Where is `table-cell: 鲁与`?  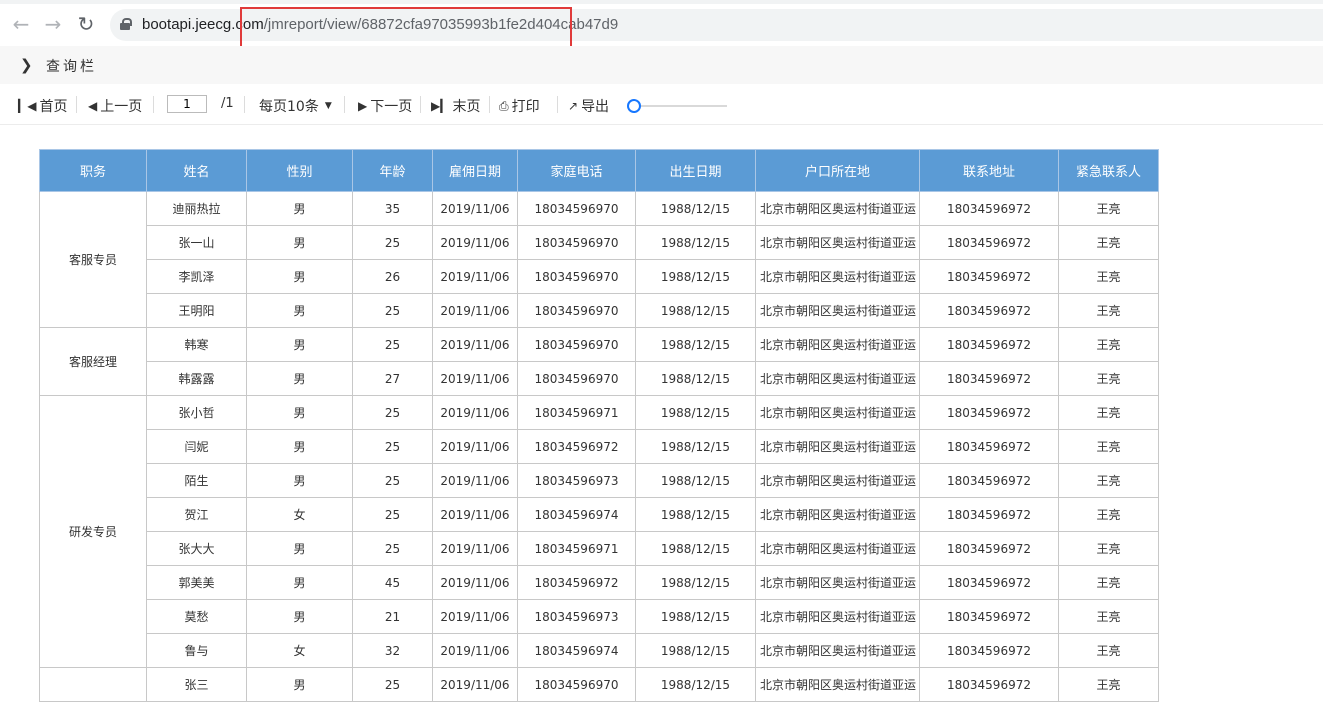 table-cell: 鲁与 is located at coordinates (196, 650).